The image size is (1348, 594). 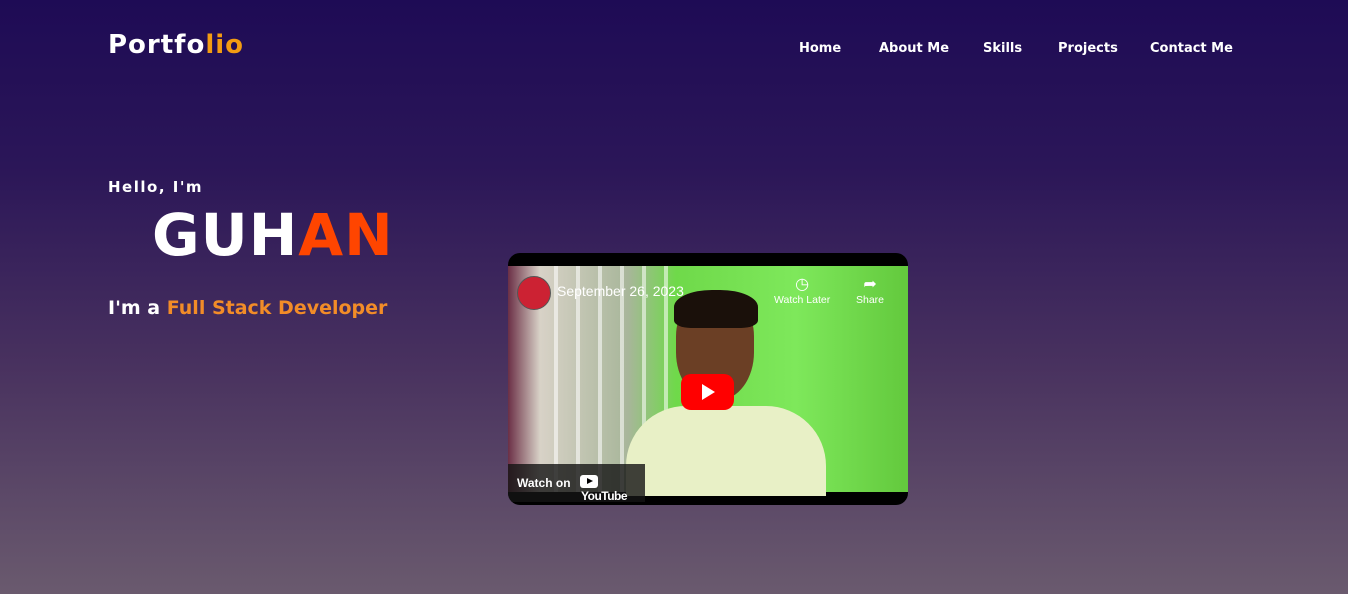 I want to click on name-main: GUH, so click(x=225, y=235).